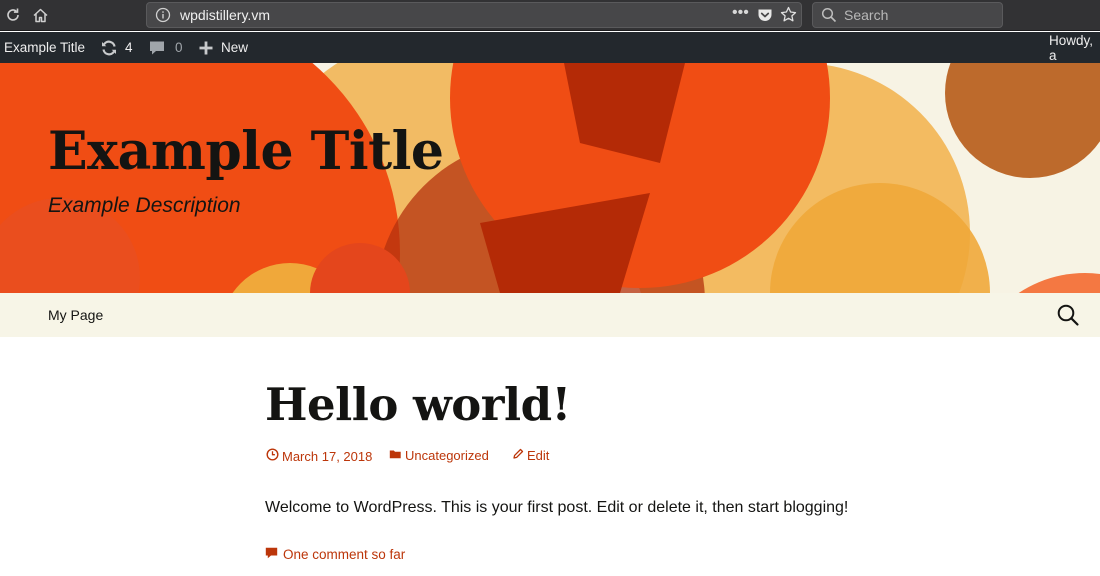  I want to click on comments-link-text: One comment so far, so click(344, 554).